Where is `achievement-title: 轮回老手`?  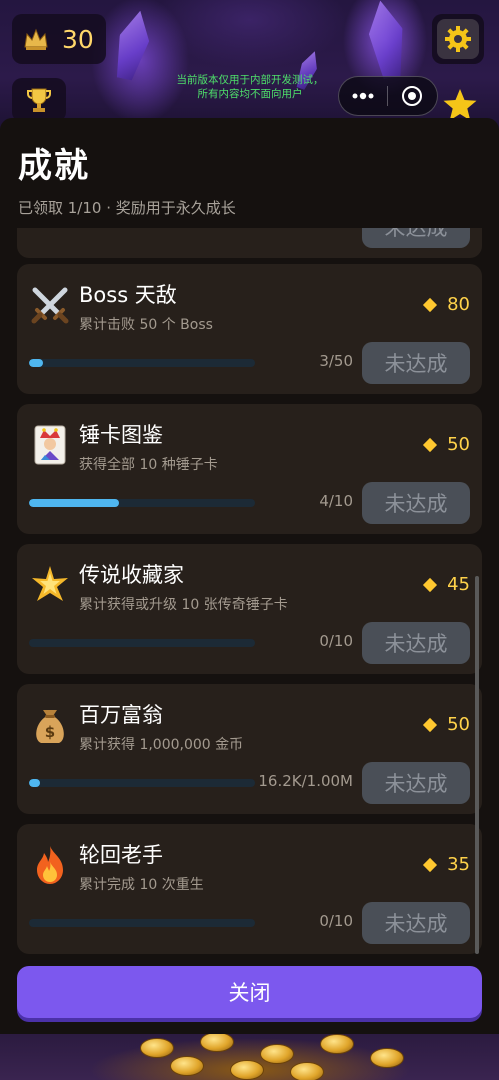
achievement-title: 轮回老手 is located at coordinates (121, 855).